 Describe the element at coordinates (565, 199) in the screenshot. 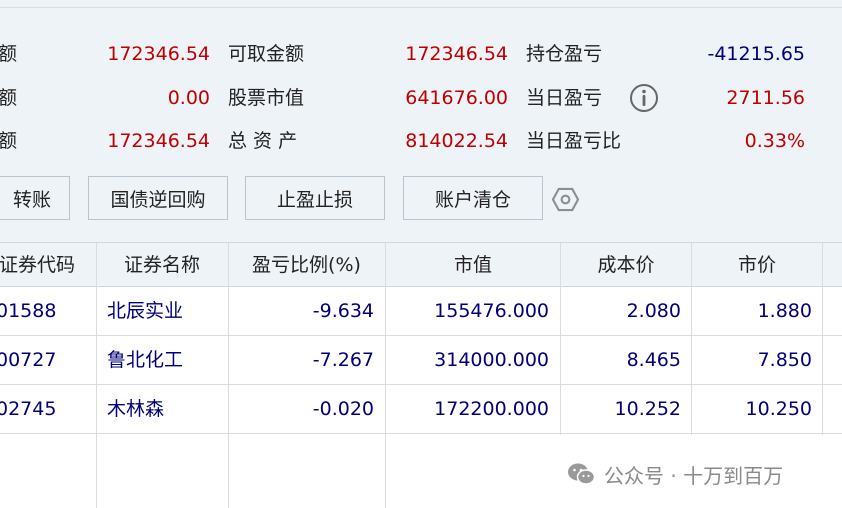

I see `hexagon-gear-icon` at that location.